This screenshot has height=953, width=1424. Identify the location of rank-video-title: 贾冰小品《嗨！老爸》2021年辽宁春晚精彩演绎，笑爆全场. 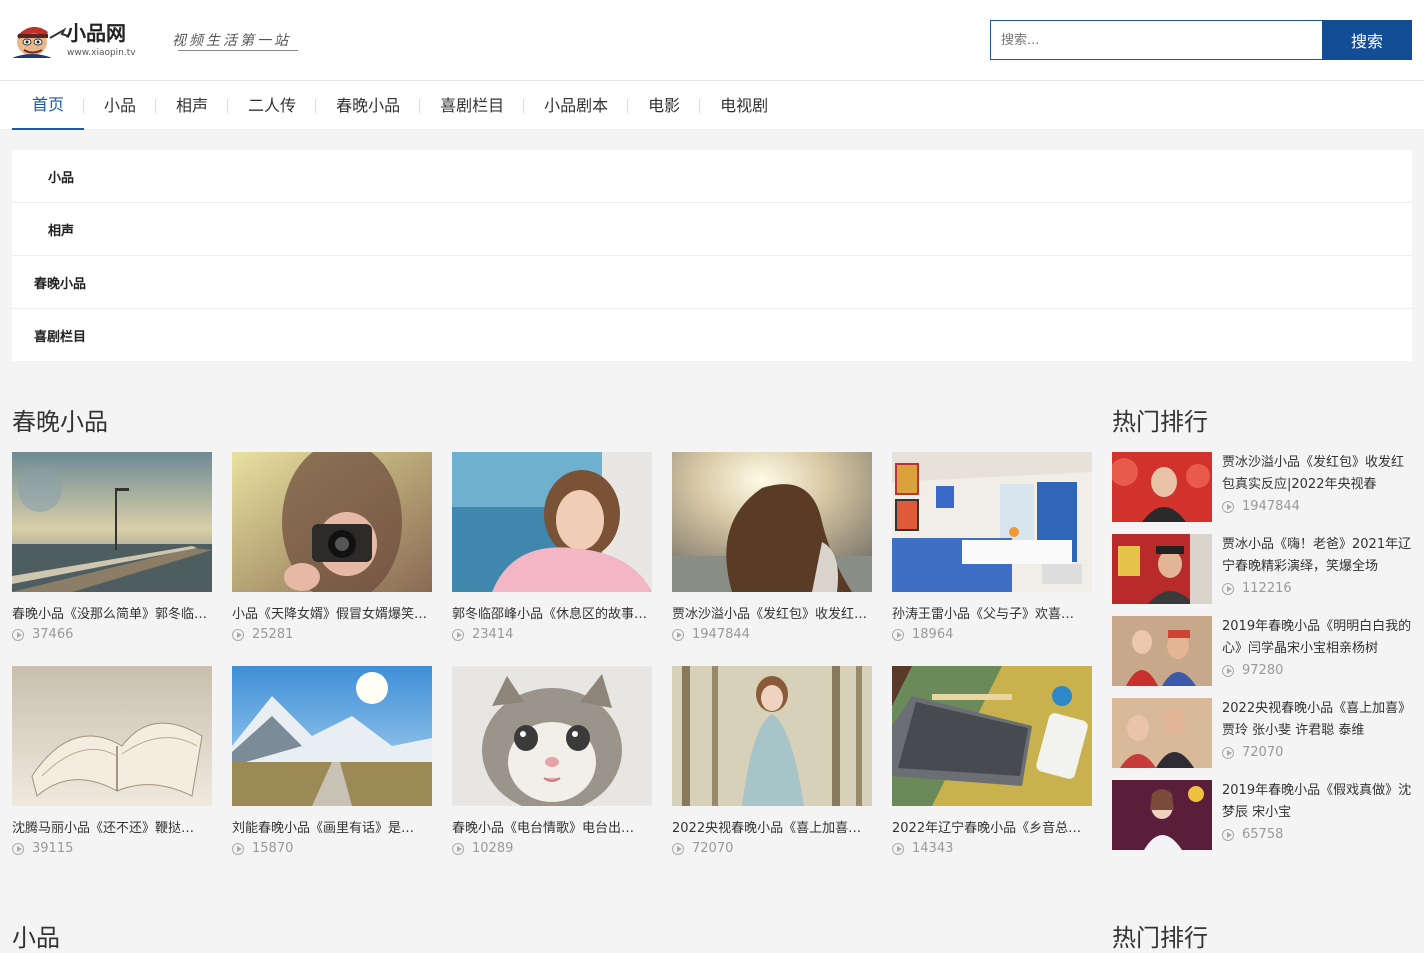
(1318, 556).